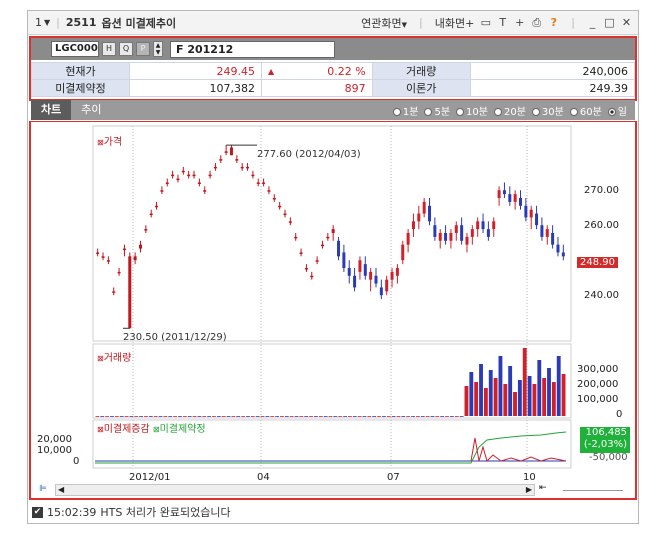 The width and height of the screenshot is (670, 535). What do you see at coordinates (549, 490) in the screenshot?
I see `zoom-handle-icon: ⇤` at bounding box center [549, 490].